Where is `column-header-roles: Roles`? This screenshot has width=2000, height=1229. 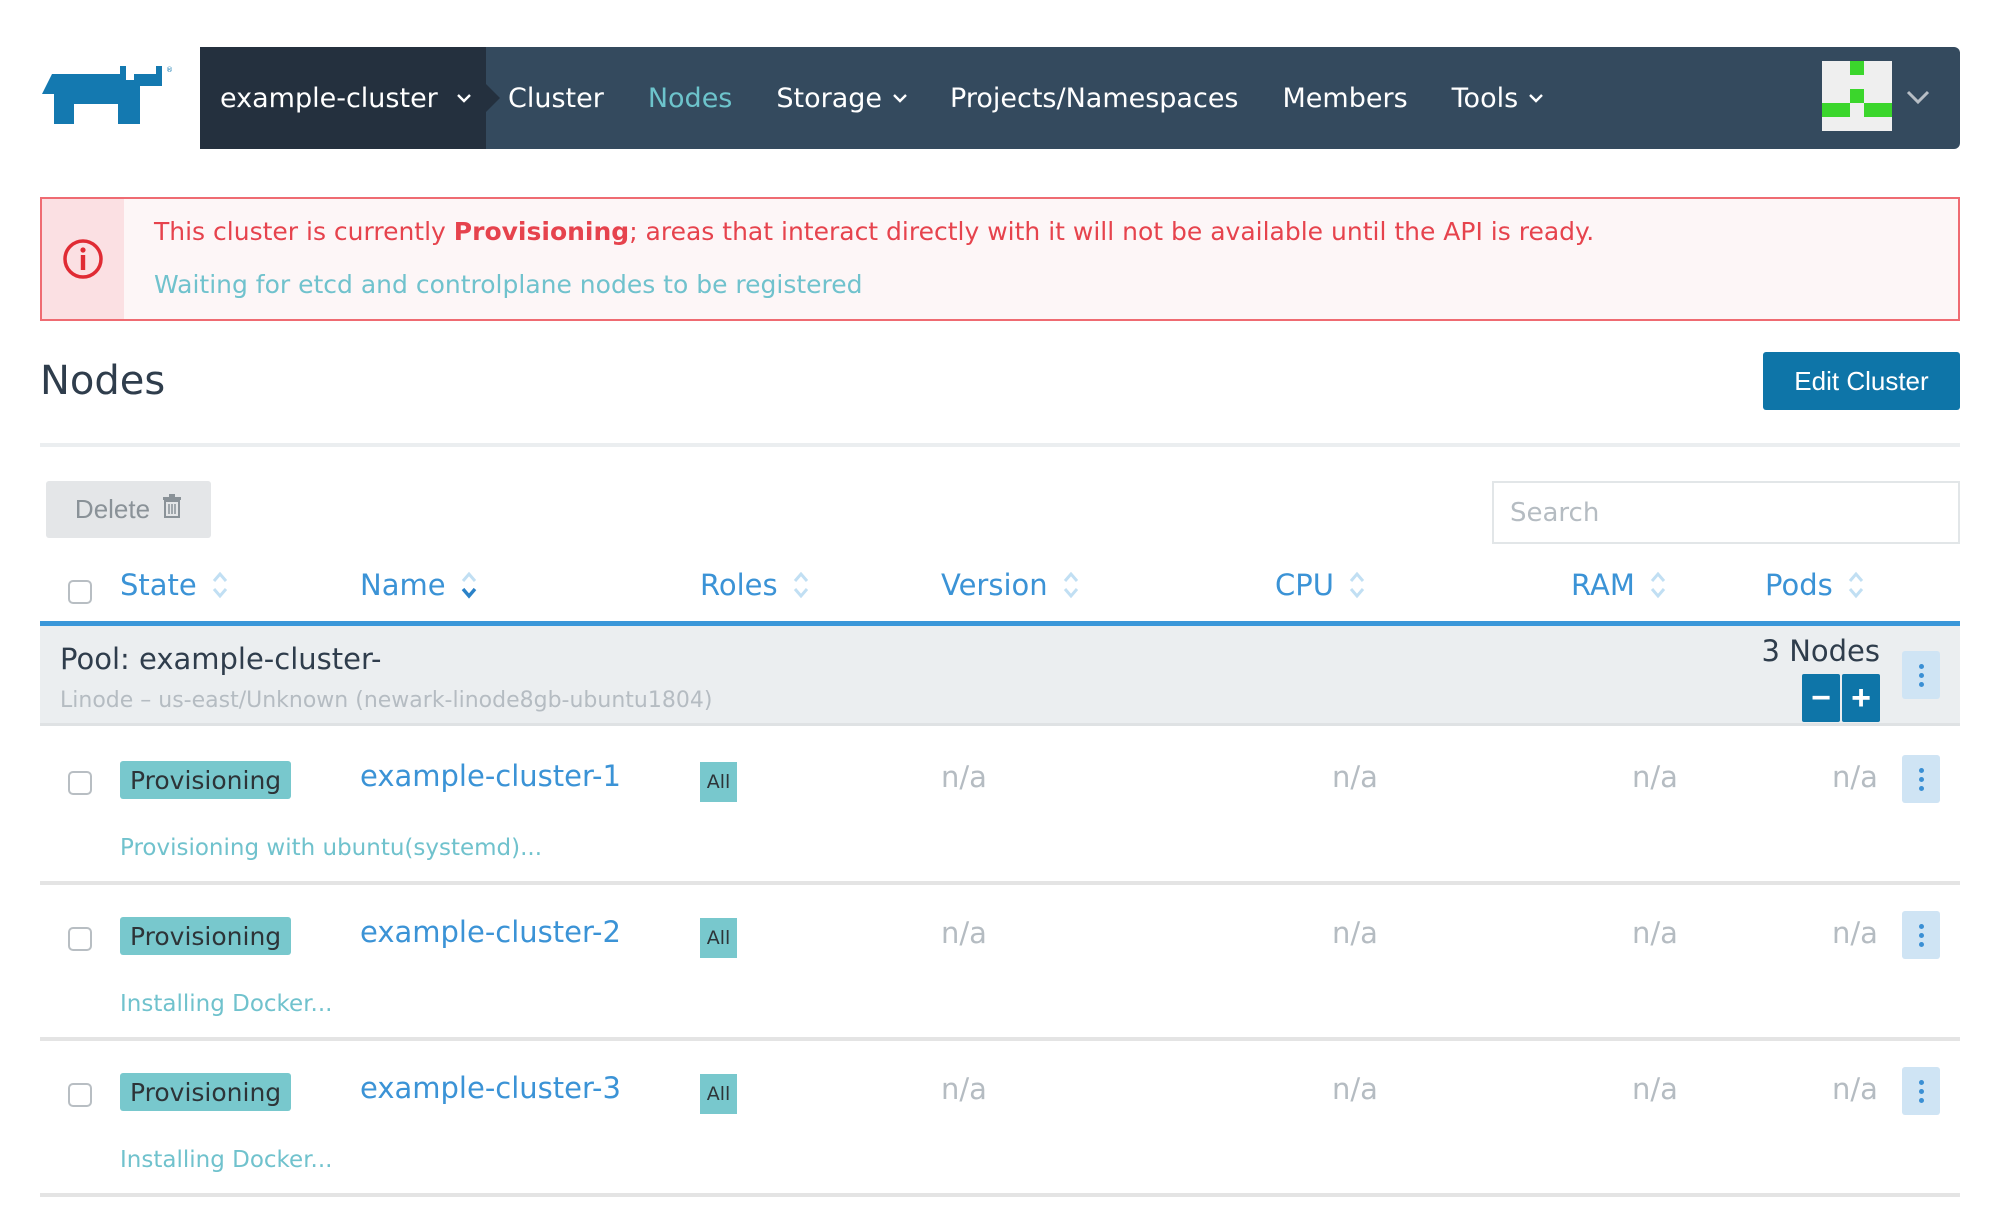
column-header-roles: Roles is located at coordinates (755, 585).